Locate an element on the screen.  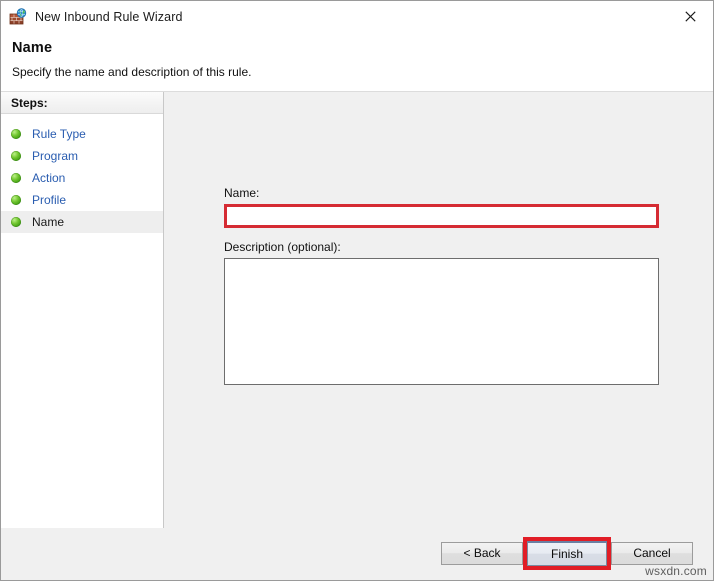
finish-button-highlight-annotation: Finish is located at coordinates (567, 553).